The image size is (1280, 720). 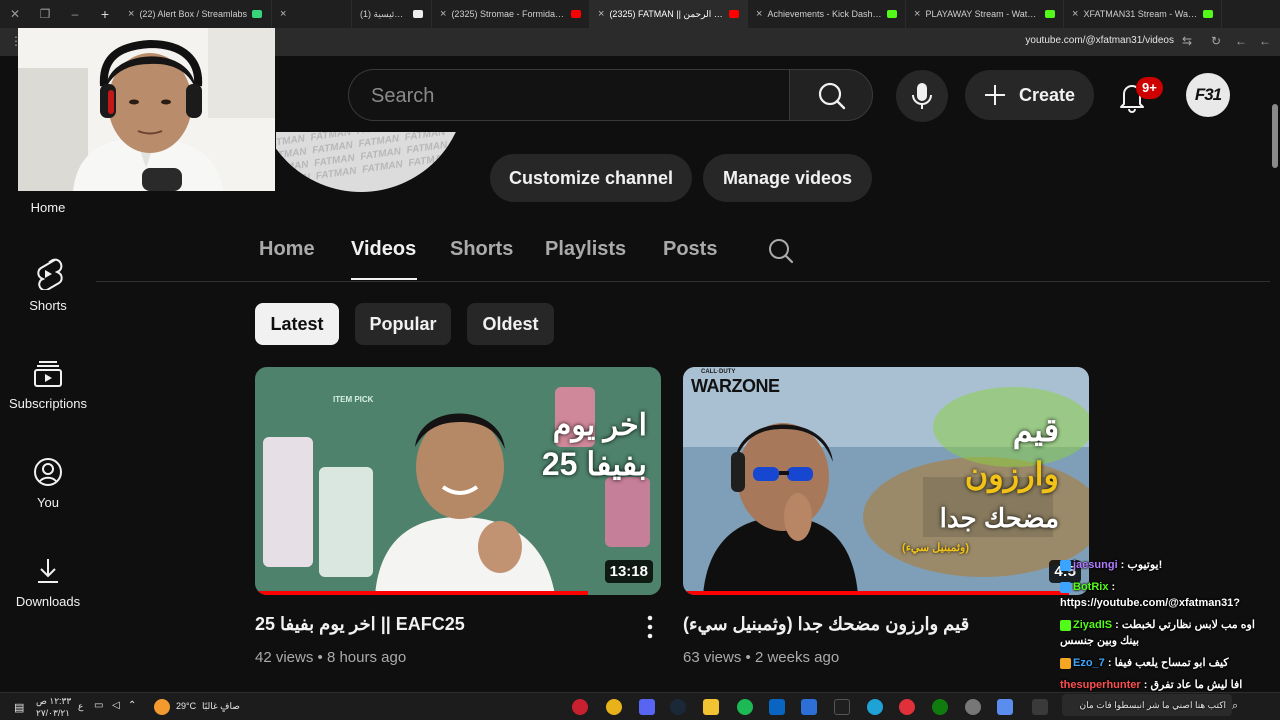 I want to click on webcam-person-image, so click(x=146, y=109).